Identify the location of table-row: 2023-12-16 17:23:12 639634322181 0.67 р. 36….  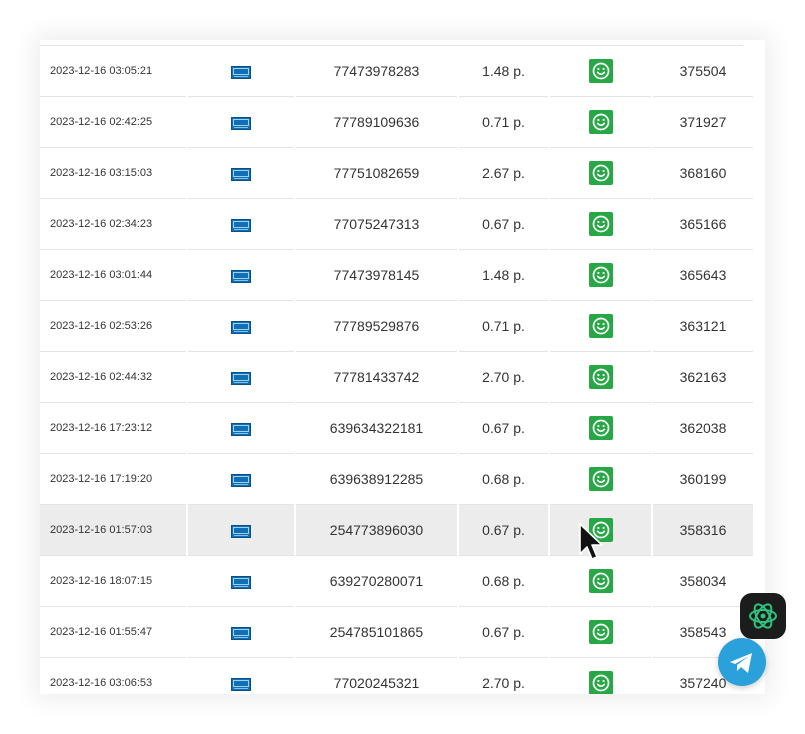
(396, 428).